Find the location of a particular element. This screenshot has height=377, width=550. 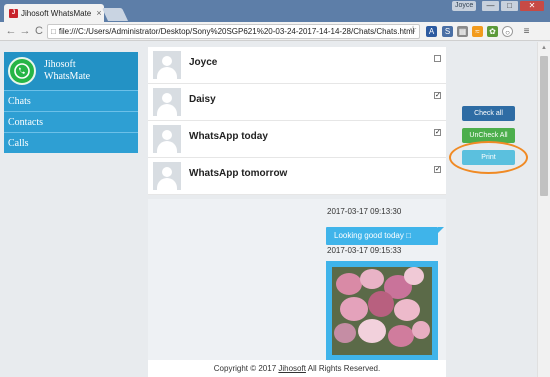

chat-row: Daisy ✓ is located at coordinates (297, 102).